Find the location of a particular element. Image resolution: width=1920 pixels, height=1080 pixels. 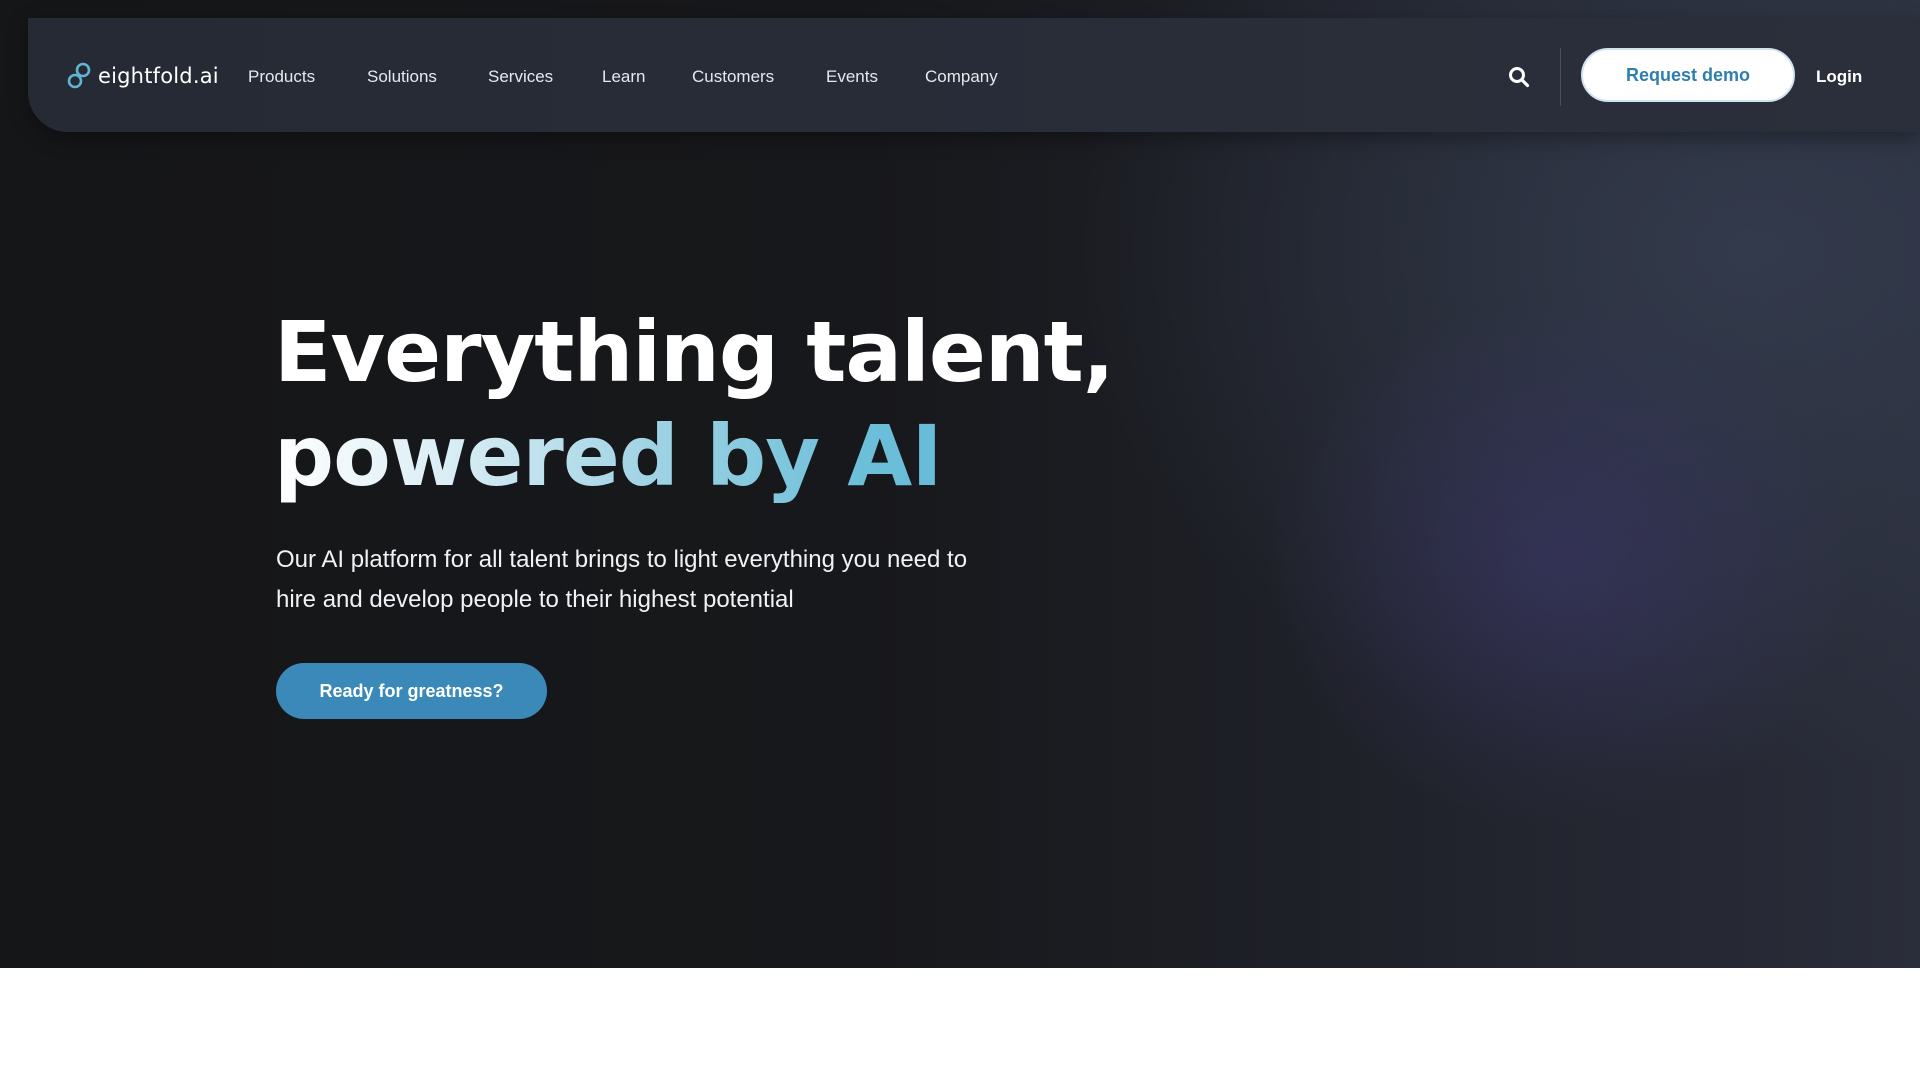

request-demo-button: Request demo is located at coordinates (1688, 75).